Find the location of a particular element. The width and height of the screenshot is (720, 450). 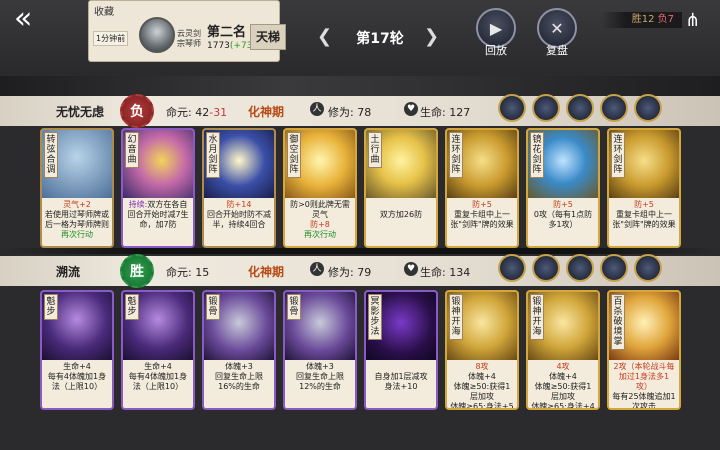

time-ago: 1分钟前 is located at coordinates (111, 38).